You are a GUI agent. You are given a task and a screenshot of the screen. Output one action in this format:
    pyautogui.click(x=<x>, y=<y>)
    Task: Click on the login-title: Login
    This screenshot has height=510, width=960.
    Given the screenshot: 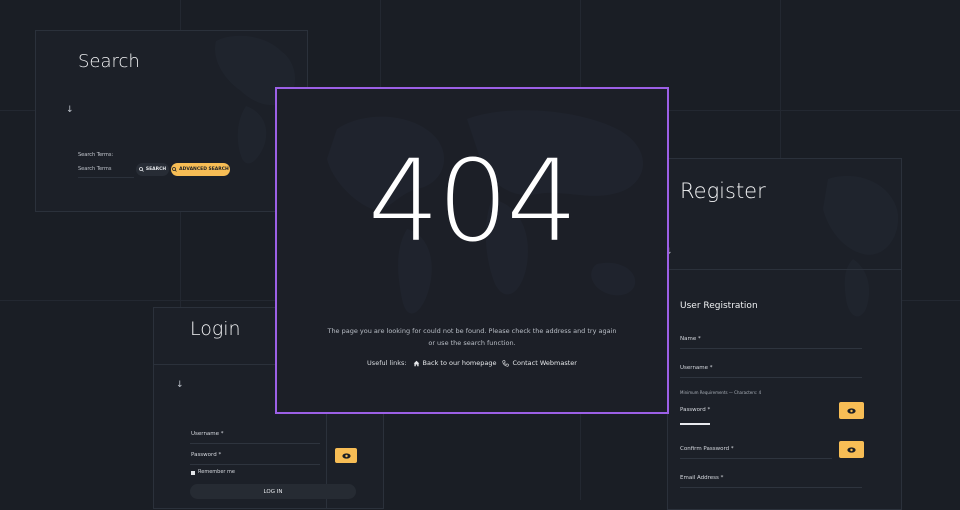 What is the action you would take?
    pyautogui.click(x=215, y=329)
    